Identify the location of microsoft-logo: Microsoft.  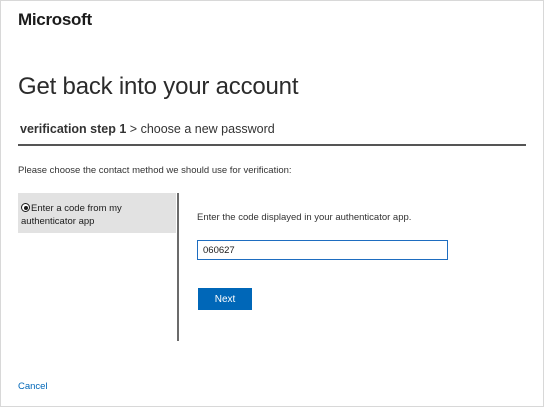
(55, 19).